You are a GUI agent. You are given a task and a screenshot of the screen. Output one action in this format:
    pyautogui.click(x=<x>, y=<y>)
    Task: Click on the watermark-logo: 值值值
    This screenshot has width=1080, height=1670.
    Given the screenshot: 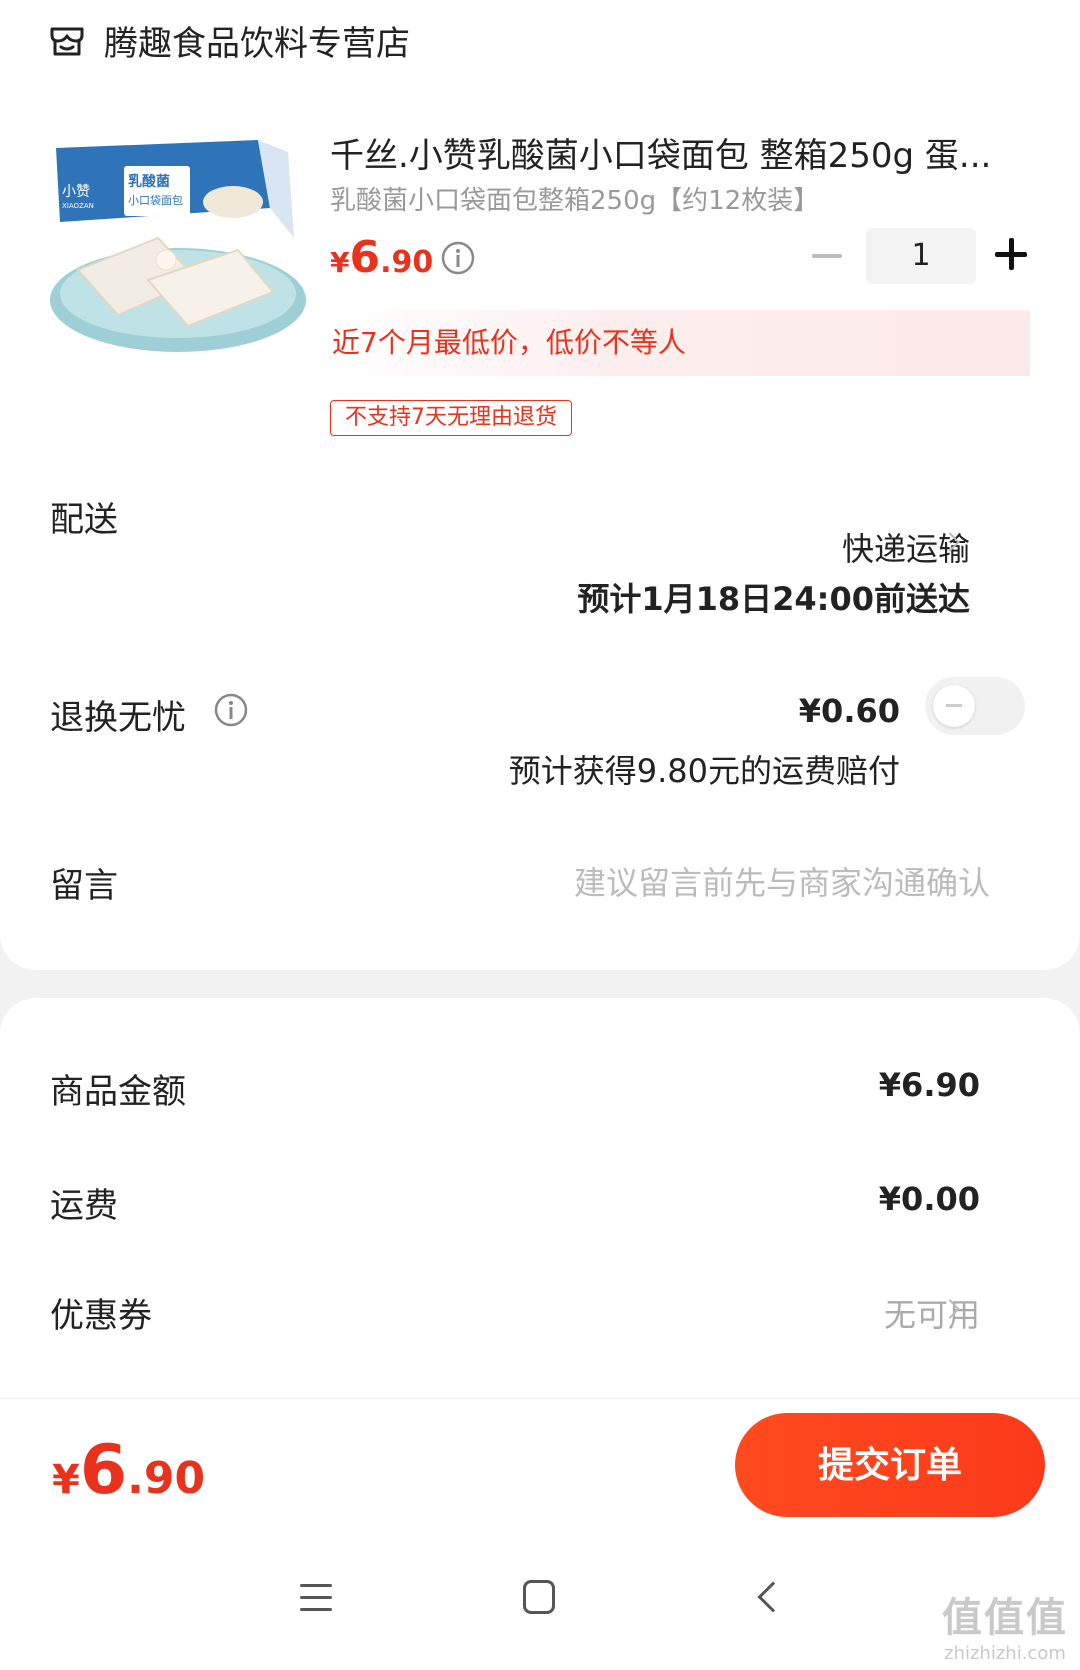 What is the action you would take?
    pyautogui.click(x=1005, y=1618)
    